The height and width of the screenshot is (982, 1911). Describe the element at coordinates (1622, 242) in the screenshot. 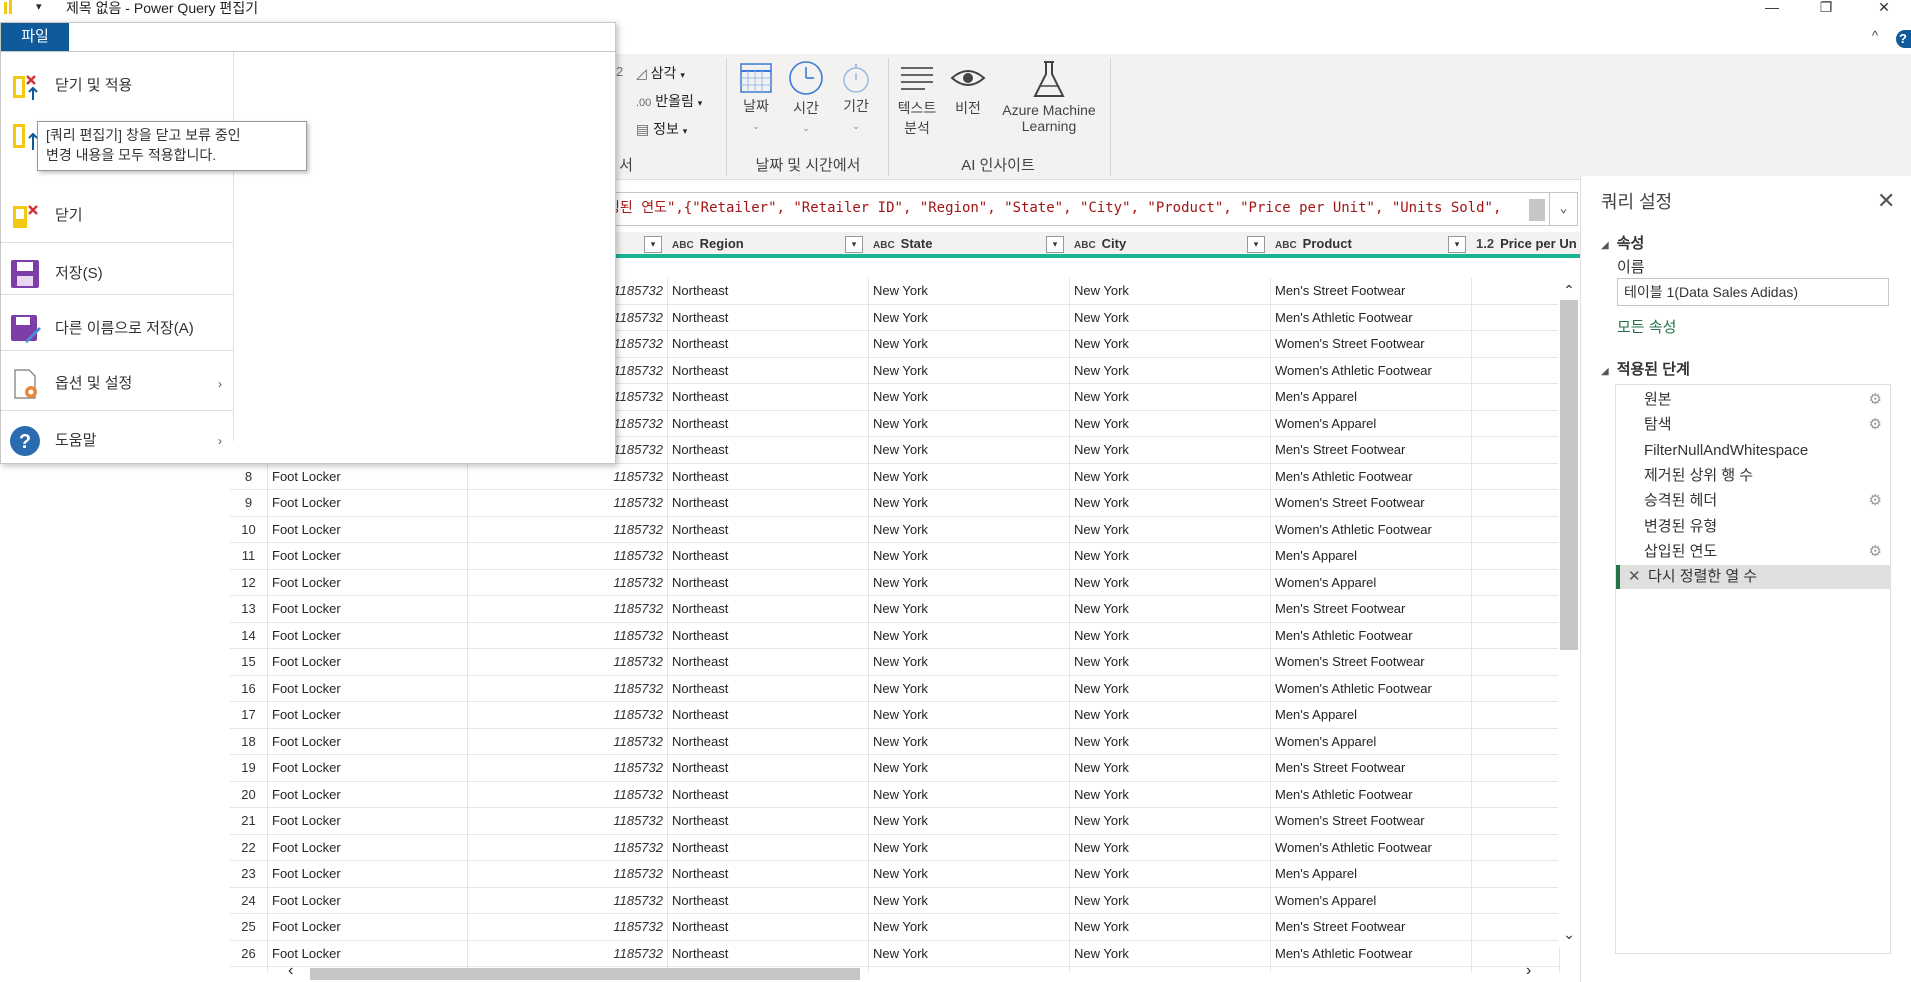

I see `properties-section: ◢ 속성` at that location.